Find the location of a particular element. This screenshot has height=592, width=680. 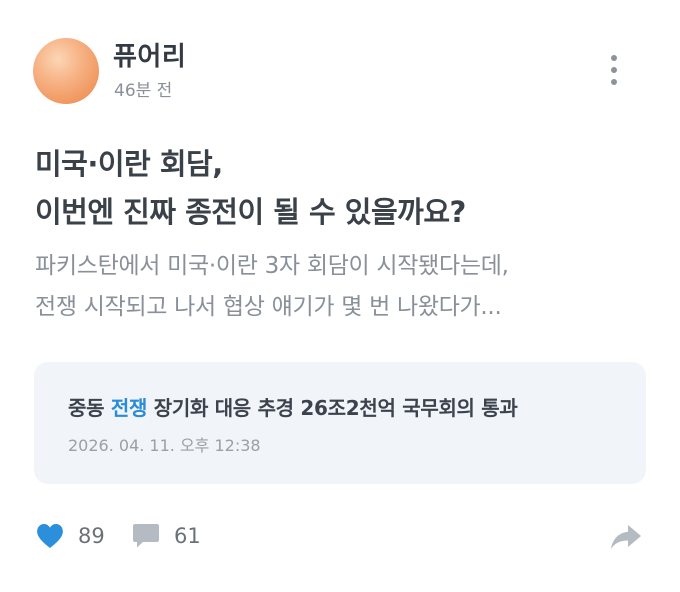

more-options-button is located at coordinates (614, 70).